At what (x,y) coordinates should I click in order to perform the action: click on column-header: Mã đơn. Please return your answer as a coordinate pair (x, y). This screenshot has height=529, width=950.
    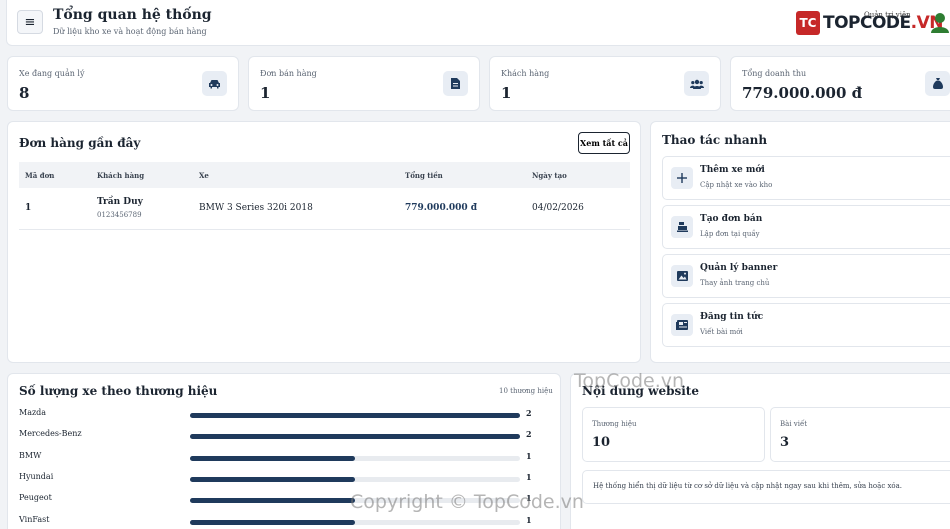
    Looking at the image, I should click on (40, 175).